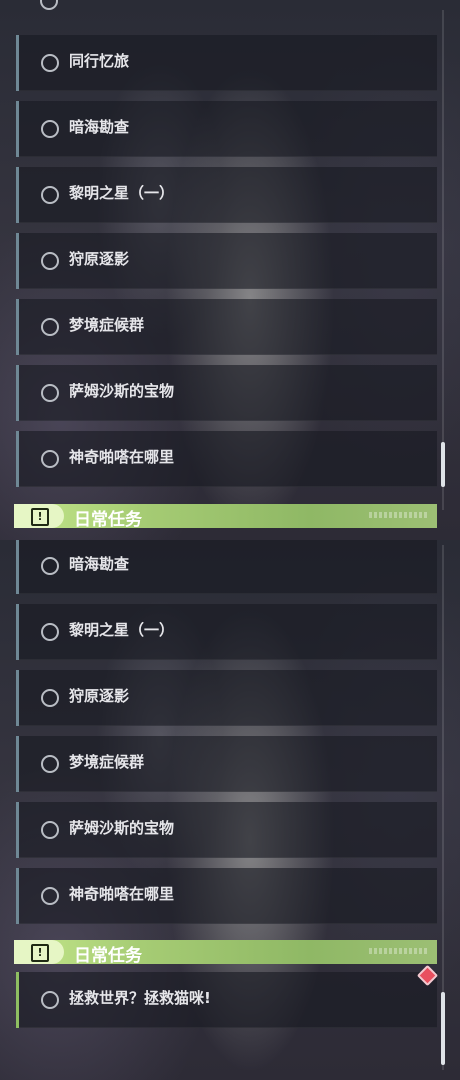 Image resolution: width=460 pixels, height=1080 pixels. What do you see at coordinates (443, 260) in the screenshot?
I see `scrollbar-track` at bounding box center [443, 260].